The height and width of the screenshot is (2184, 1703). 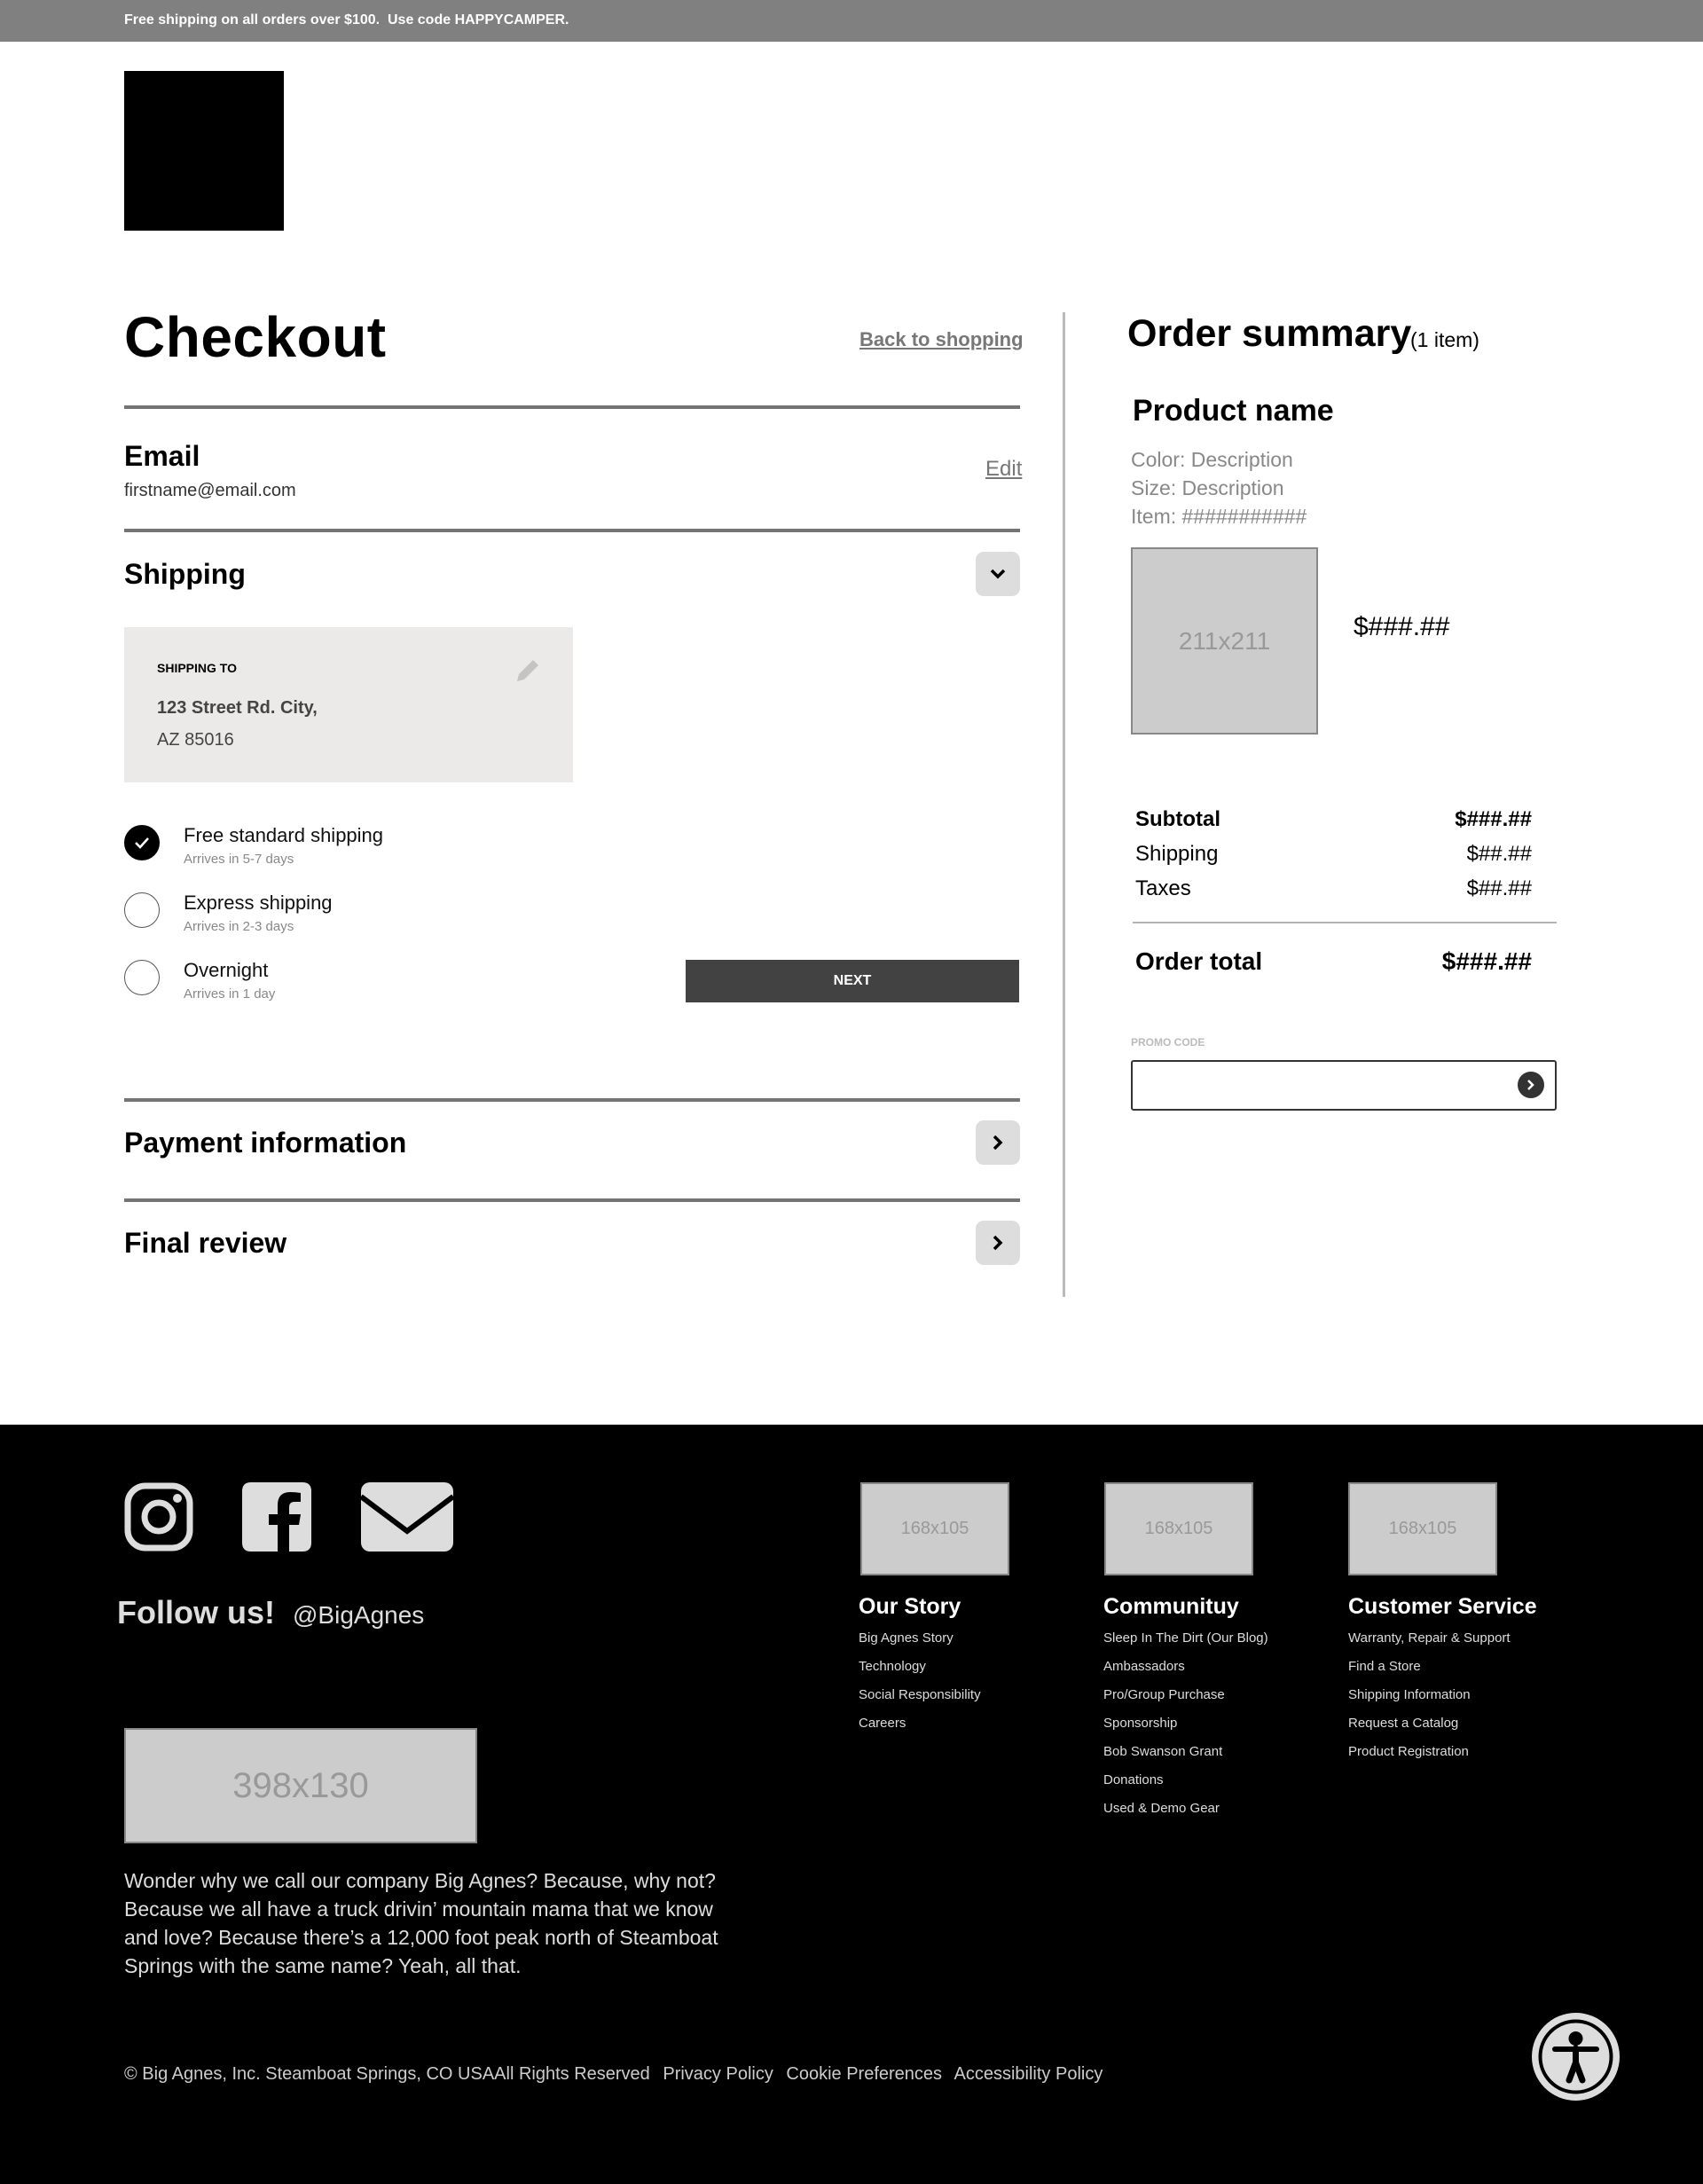 I want to click on taxes-row: Taxes $##.##, so click(x=1333, y=888).